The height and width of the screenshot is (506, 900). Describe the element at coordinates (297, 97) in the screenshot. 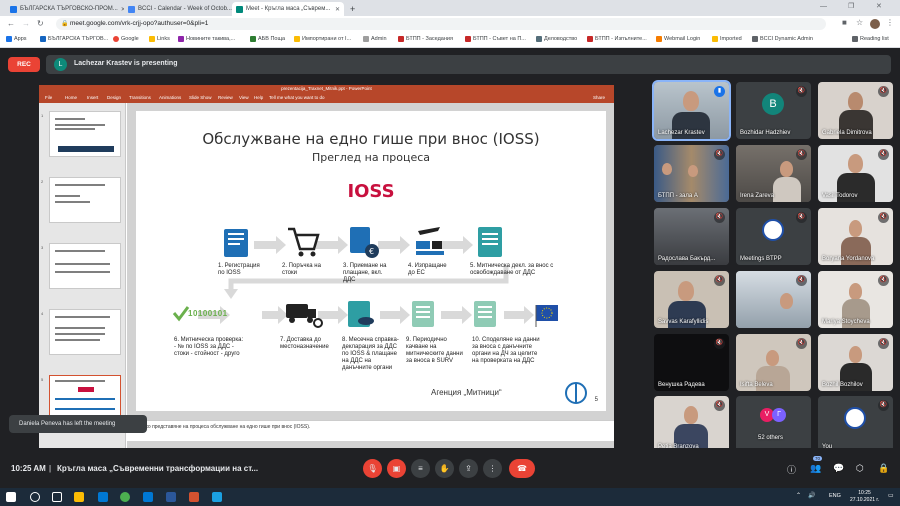

I see `tell-me-search: Tell me what you want to do` at that location.